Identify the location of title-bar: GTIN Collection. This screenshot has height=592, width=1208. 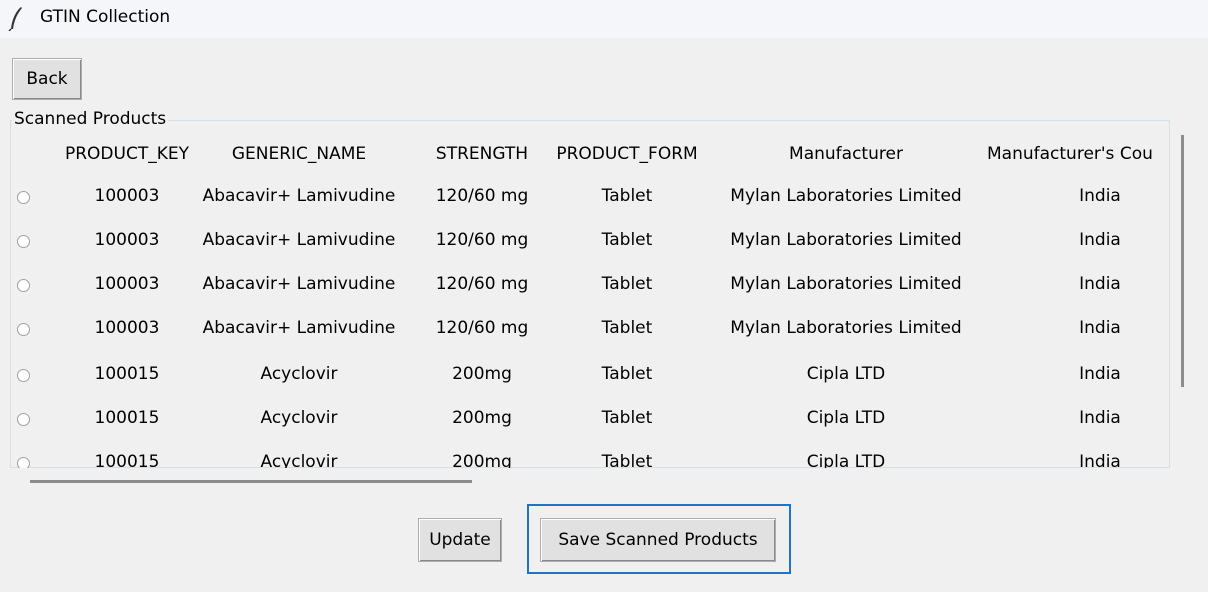
(604, 19).